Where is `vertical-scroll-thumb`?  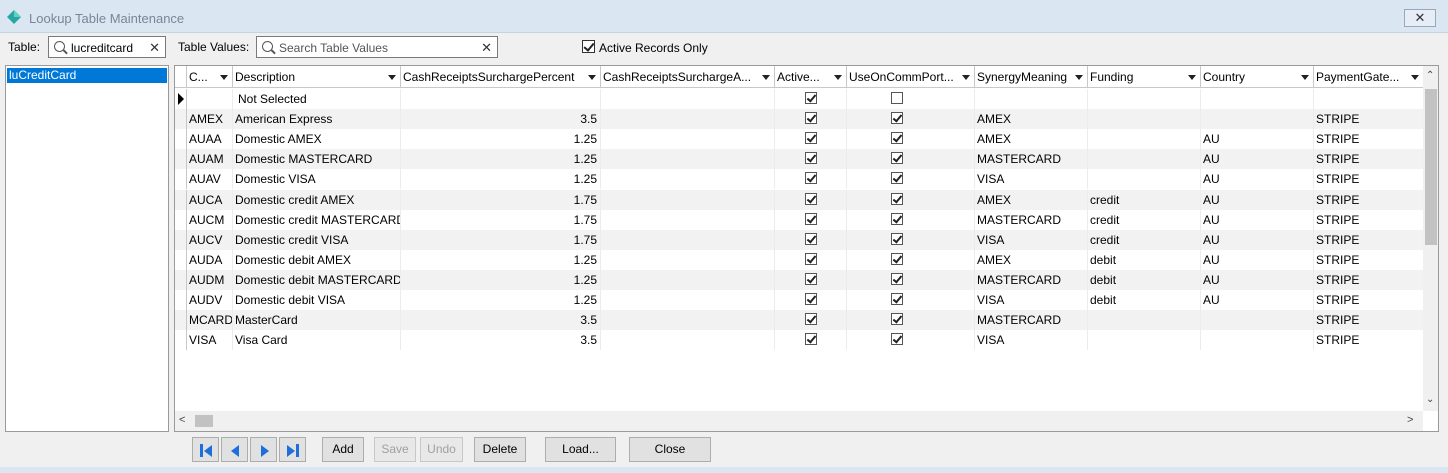 vertical-scroll-thumb is located at coordinates (1431, 167).